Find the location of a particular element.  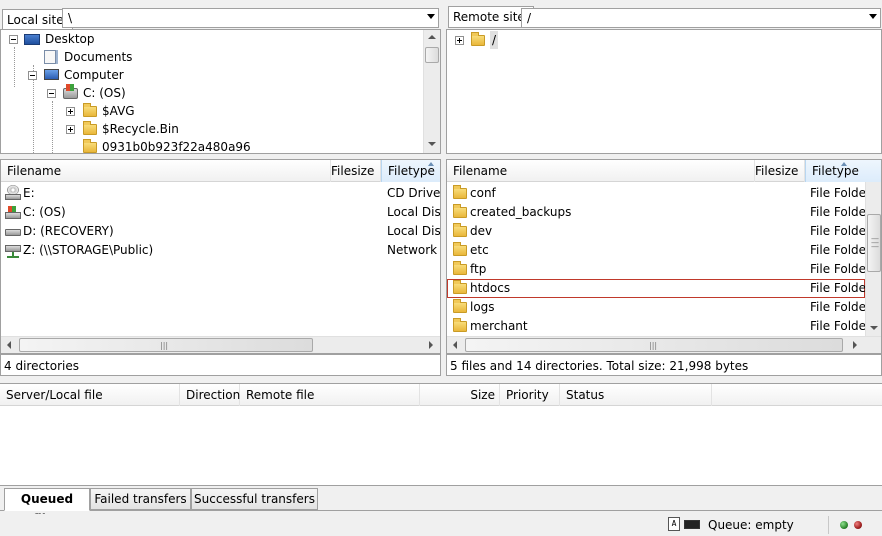

remote-file-list-header: Filename Filesize Filetype is located at coordinates (664, 171).